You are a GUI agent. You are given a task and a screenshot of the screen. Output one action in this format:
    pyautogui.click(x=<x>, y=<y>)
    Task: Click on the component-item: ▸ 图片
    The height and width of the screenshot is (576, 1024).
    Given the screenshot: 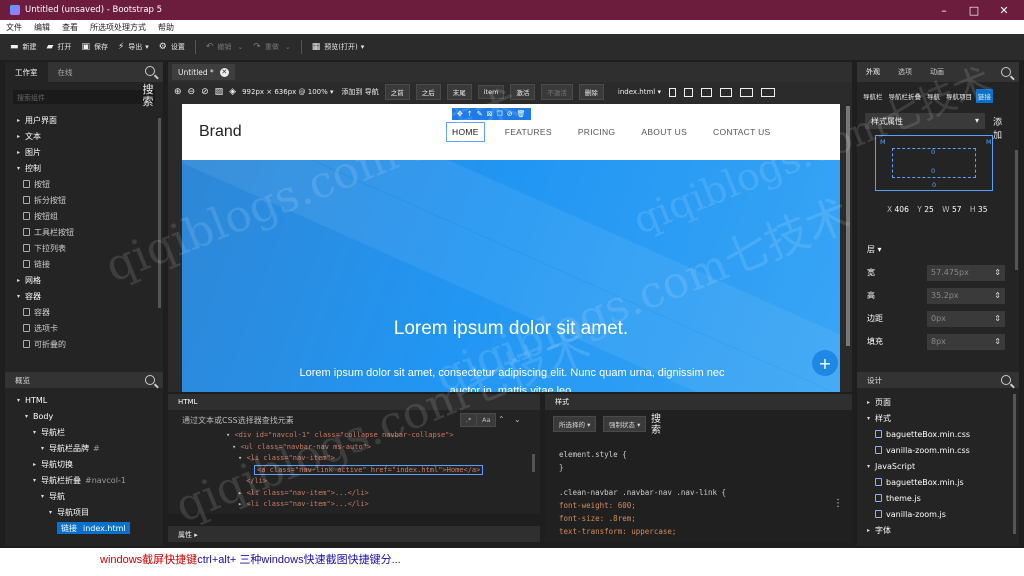 What is the action you would take?
    pyautogui.click(x=84, y=152)
    